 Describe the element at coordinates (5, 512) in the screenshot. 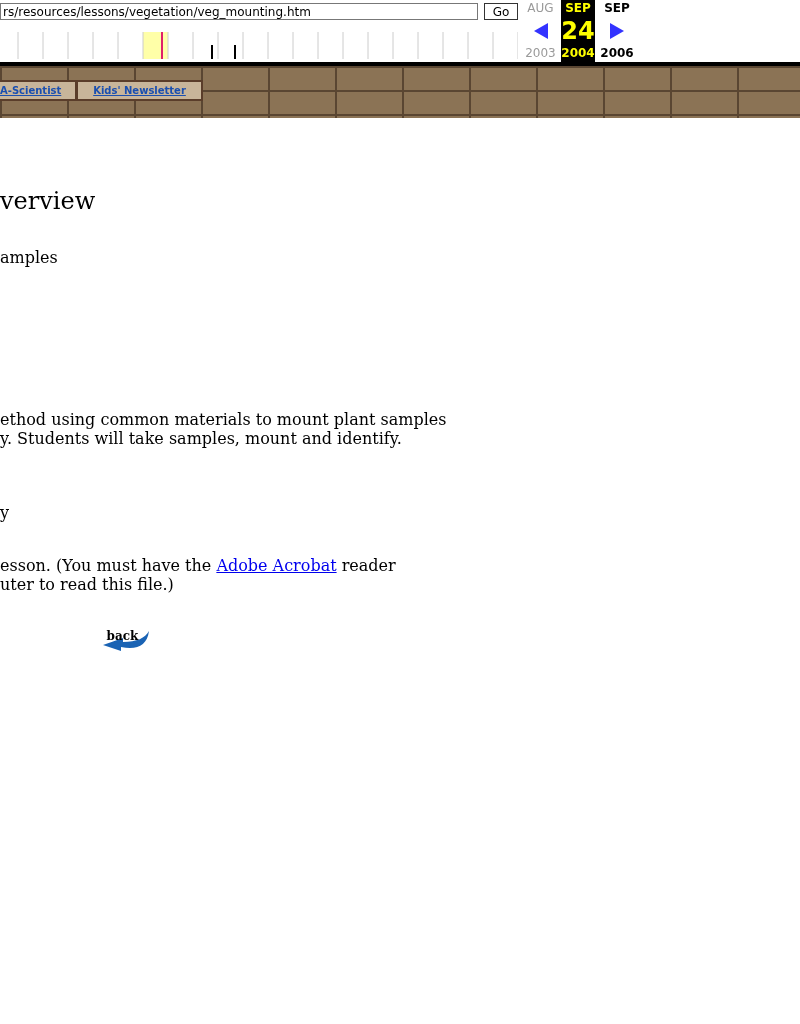

I see `text-fragment: y` at that location.